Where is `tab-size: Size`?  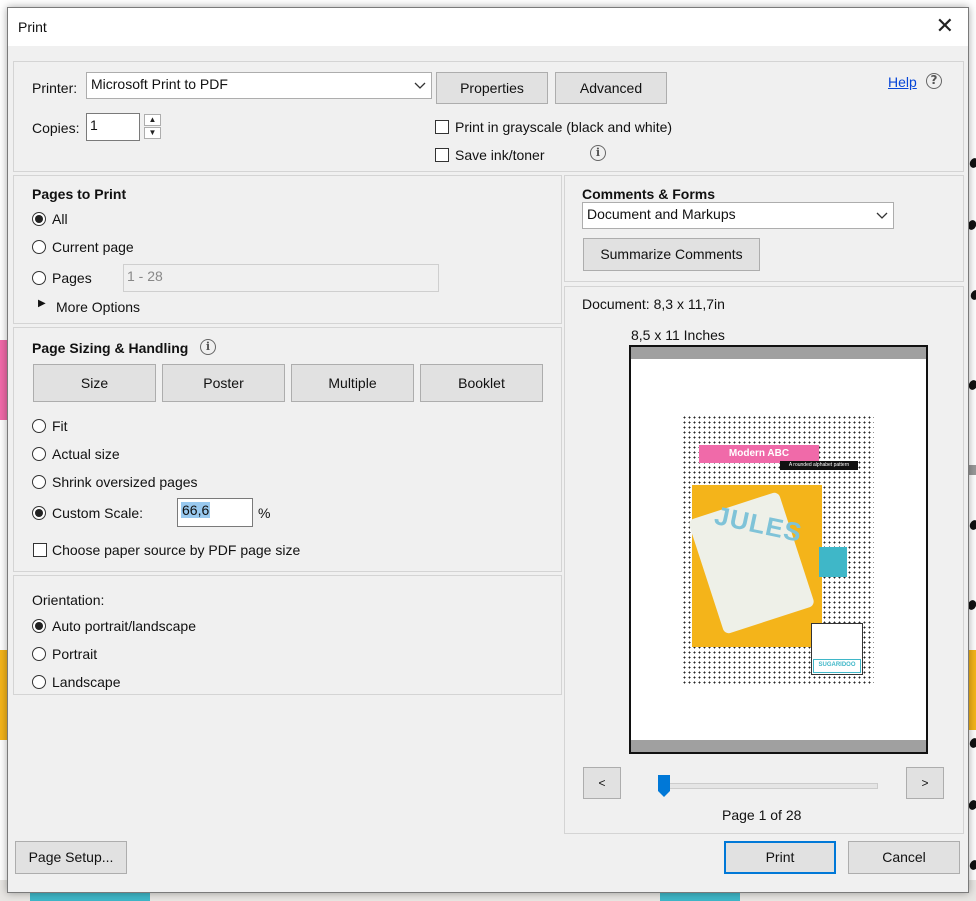 tab-size: Size is located at coordinates (94, 383).